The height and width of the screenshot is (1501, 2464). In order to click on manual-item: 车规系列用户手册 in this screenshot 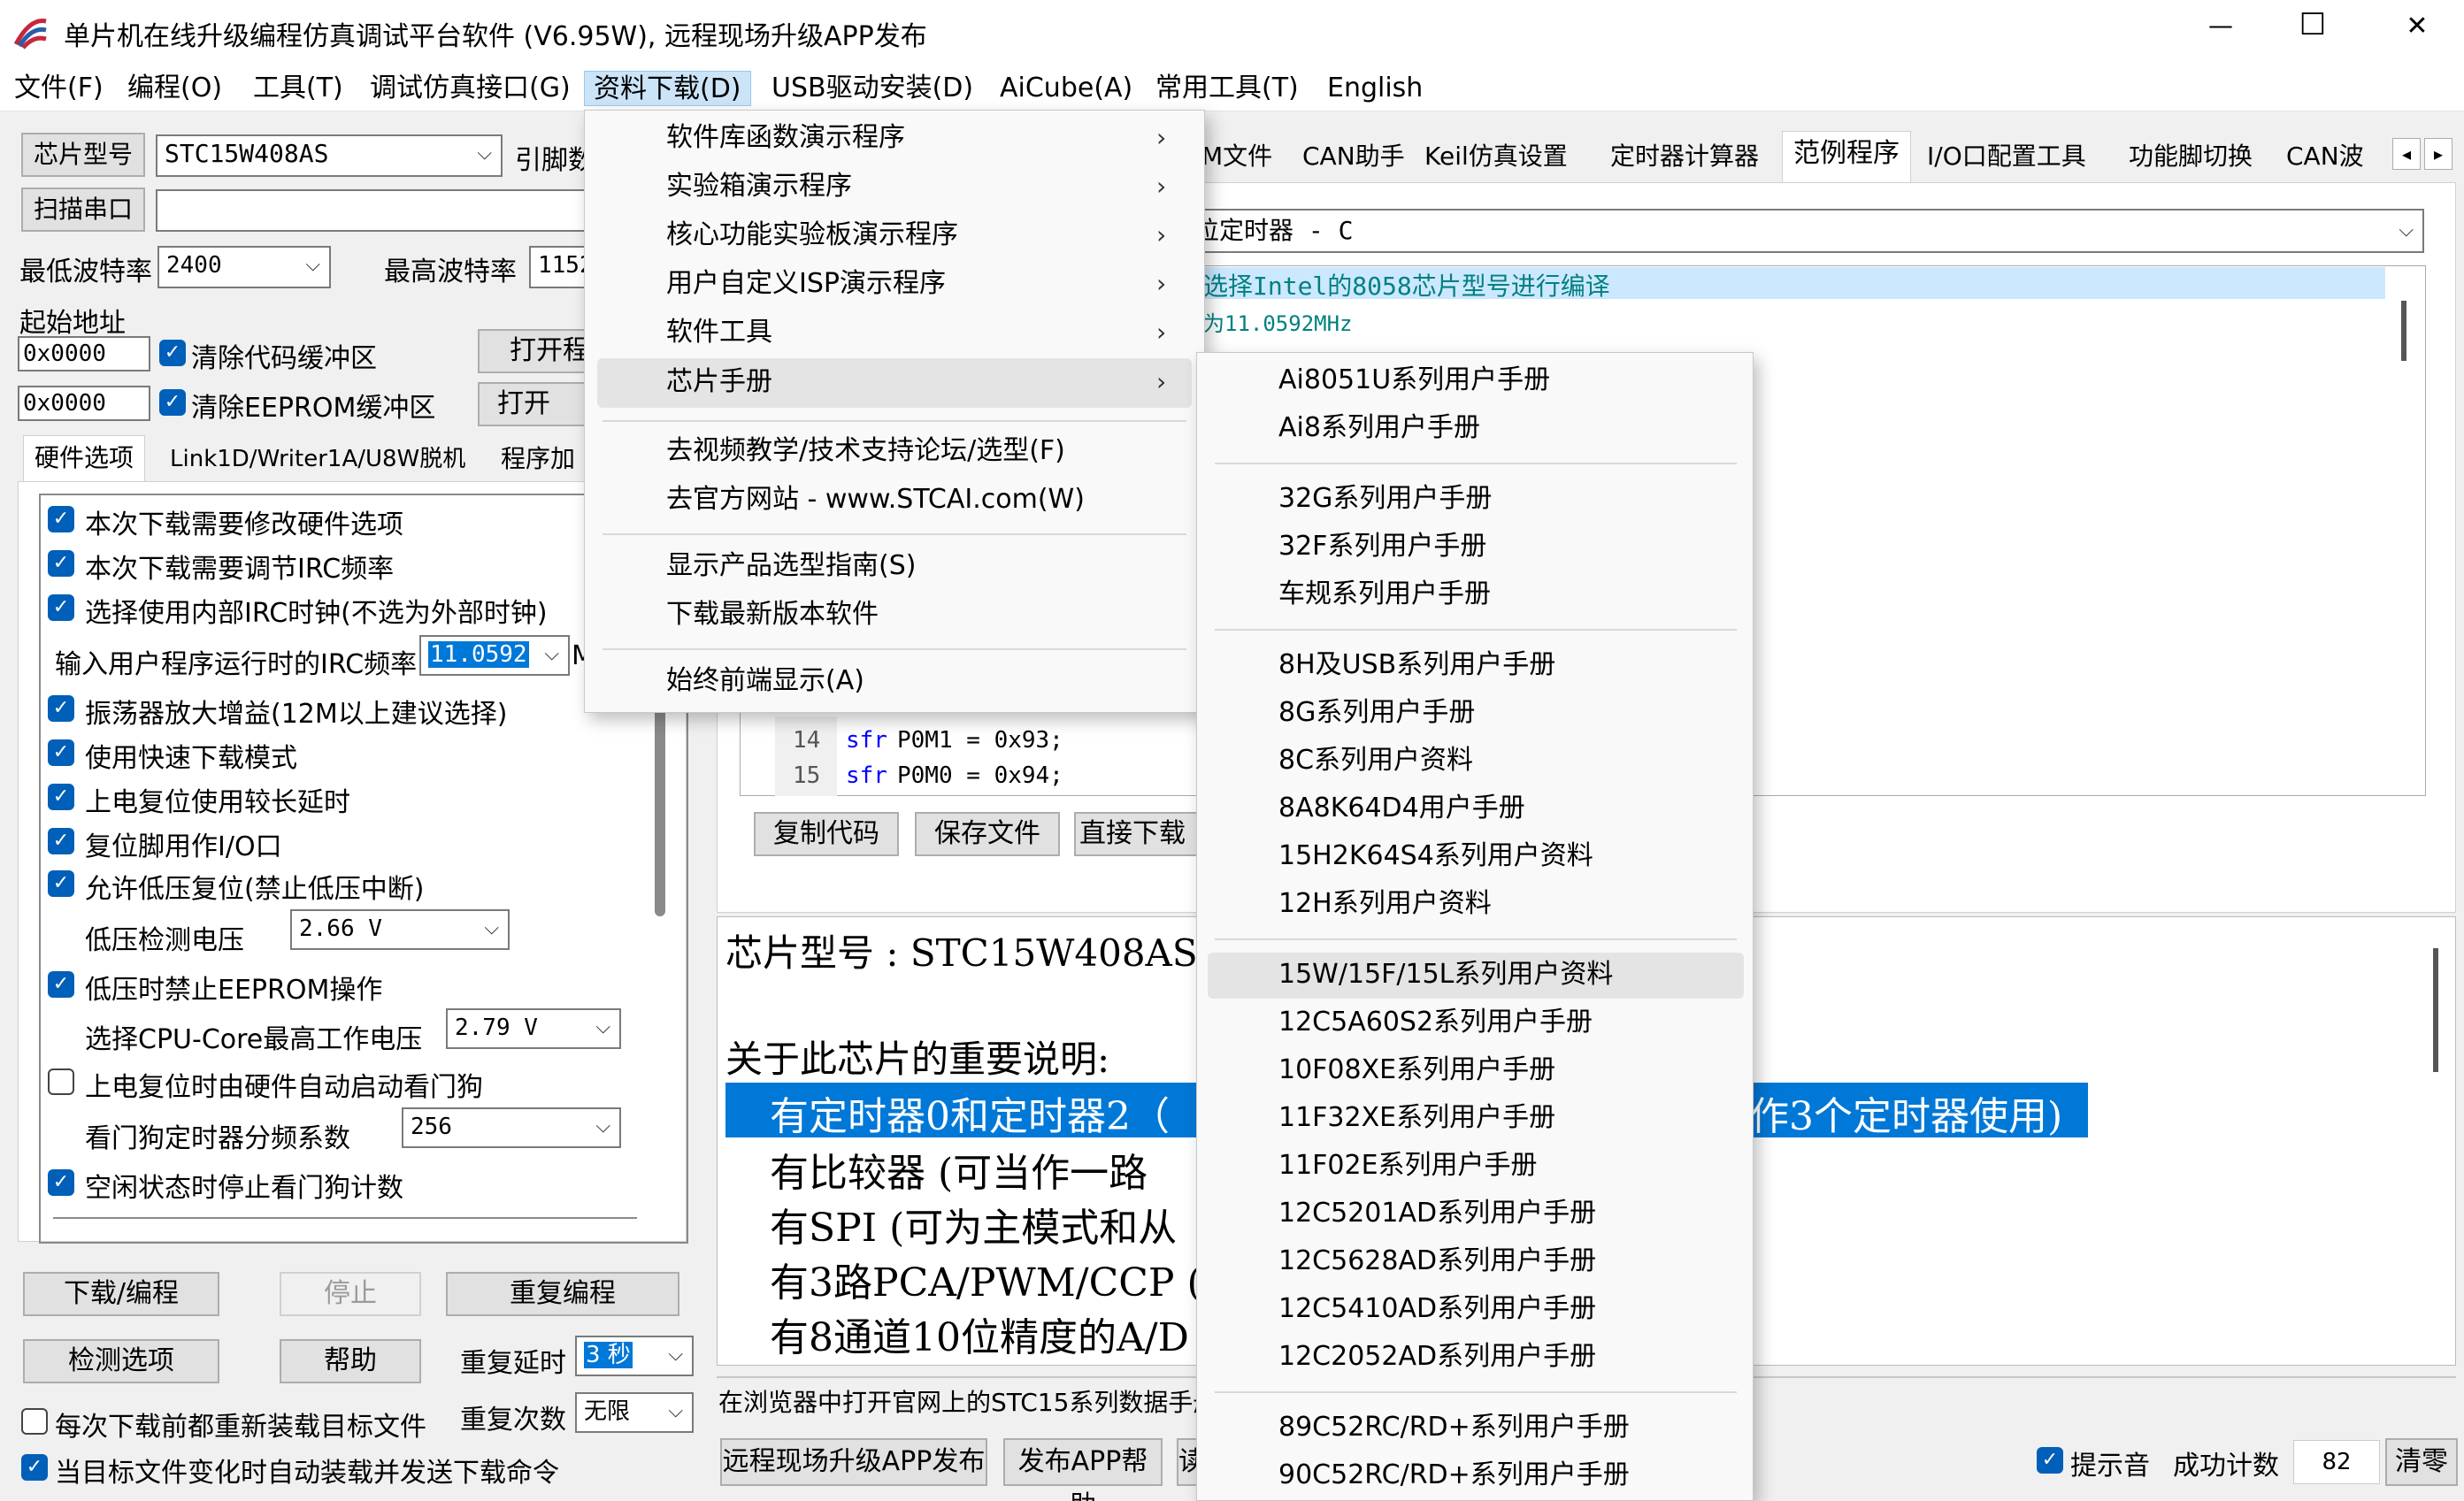, I will do `click(1385, 594)`.